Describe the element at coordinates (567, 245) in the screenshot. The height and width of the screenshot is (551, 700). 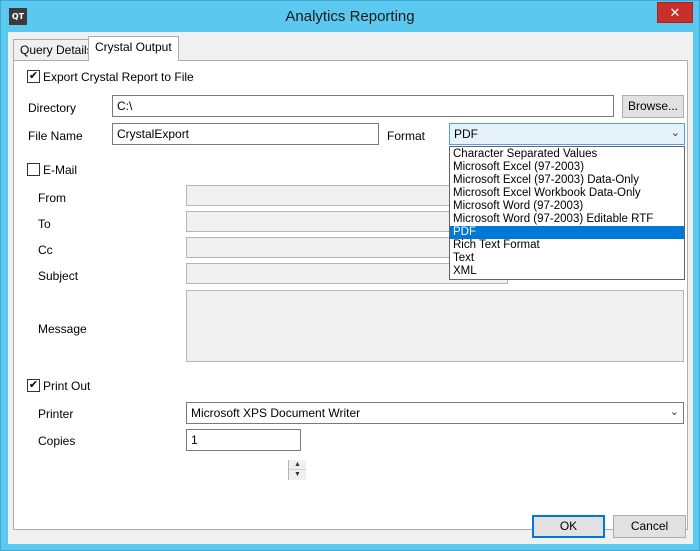
I see `dropdown-option: Rich Text Format` at that location.